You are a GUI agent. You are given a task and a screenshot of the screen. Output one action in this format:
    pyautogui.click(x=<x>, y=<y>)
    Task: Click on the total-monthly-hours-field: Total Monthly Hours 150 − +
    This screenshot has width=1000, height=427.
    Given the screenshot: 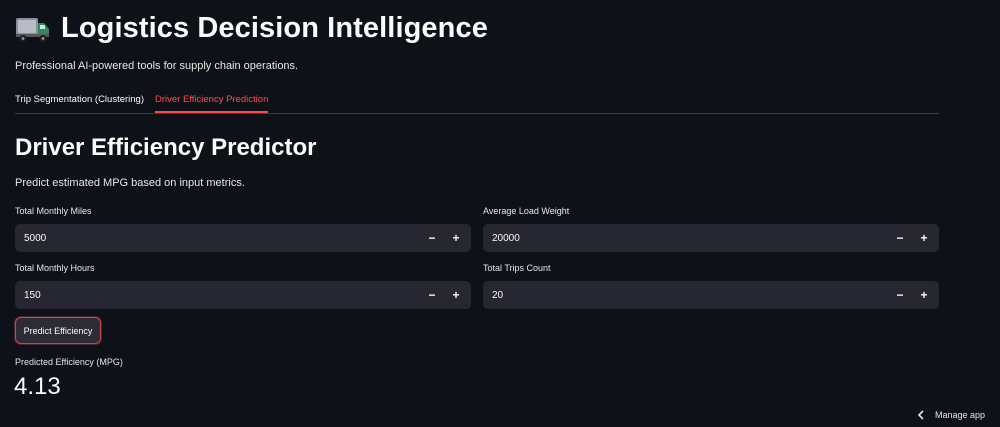 What is the action you would take?
    pyautogui.click(x=243, y=286)
    